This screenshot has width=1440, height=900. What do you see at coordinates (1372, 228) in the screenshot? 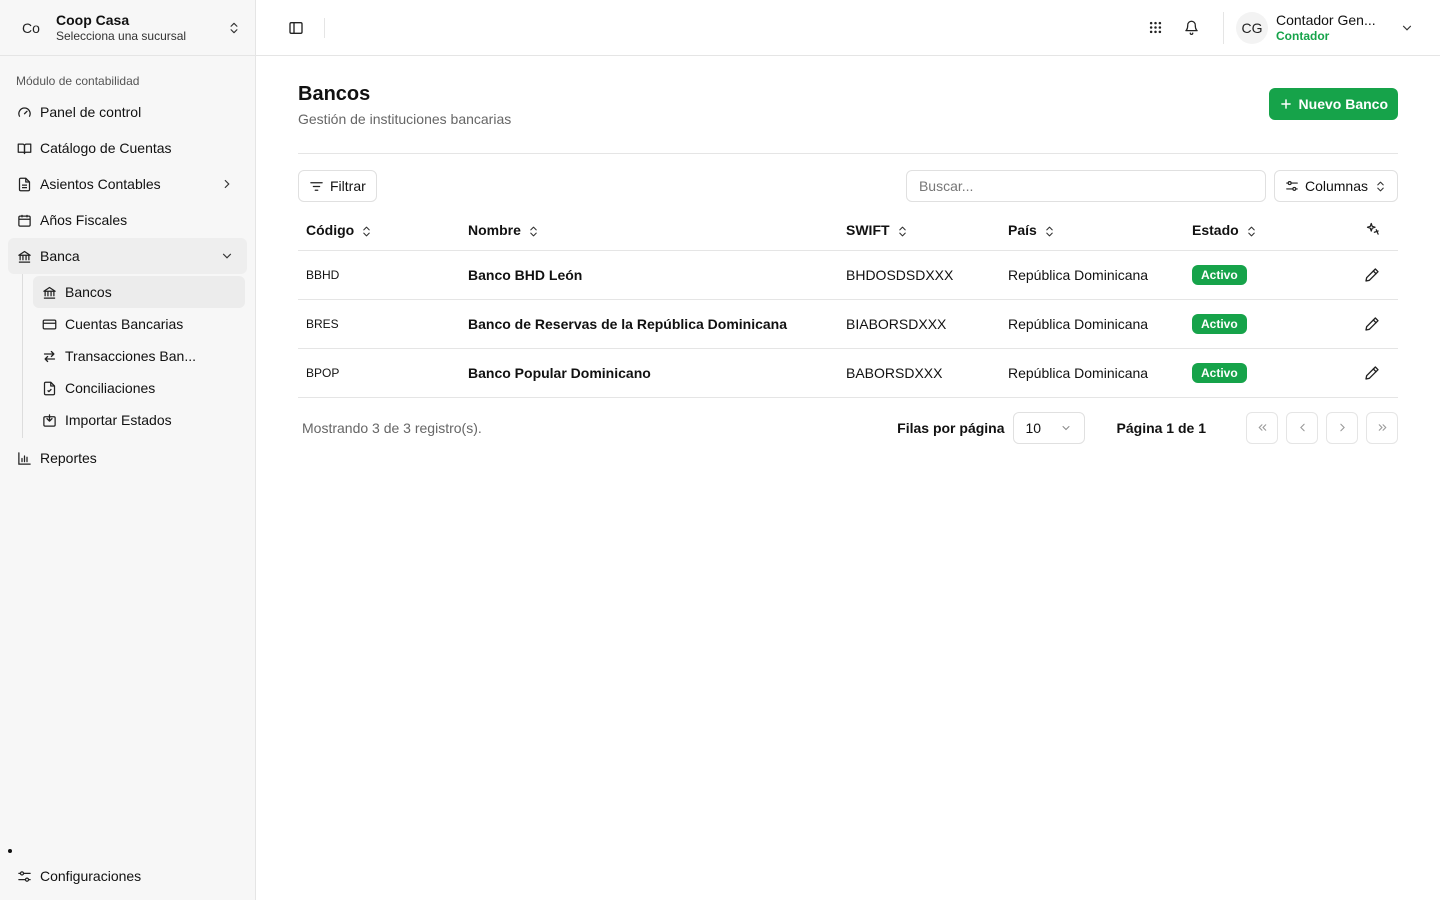
I see `sparkles-icon` at bounding box center [1372, 228].